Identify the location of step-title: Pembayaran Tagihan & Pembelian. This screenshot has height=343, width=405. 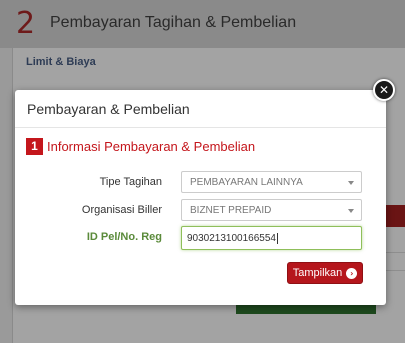
(173, 22).